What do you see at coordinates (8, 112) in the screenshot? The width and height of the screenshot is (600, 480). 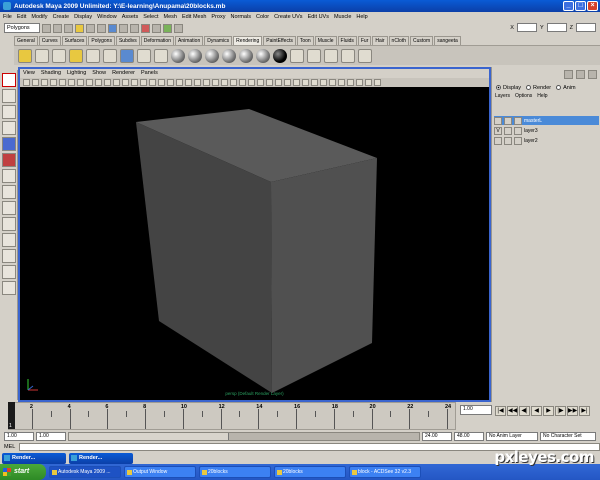 I see `paint-select-tool-icon` at bounding box center [8, 112].